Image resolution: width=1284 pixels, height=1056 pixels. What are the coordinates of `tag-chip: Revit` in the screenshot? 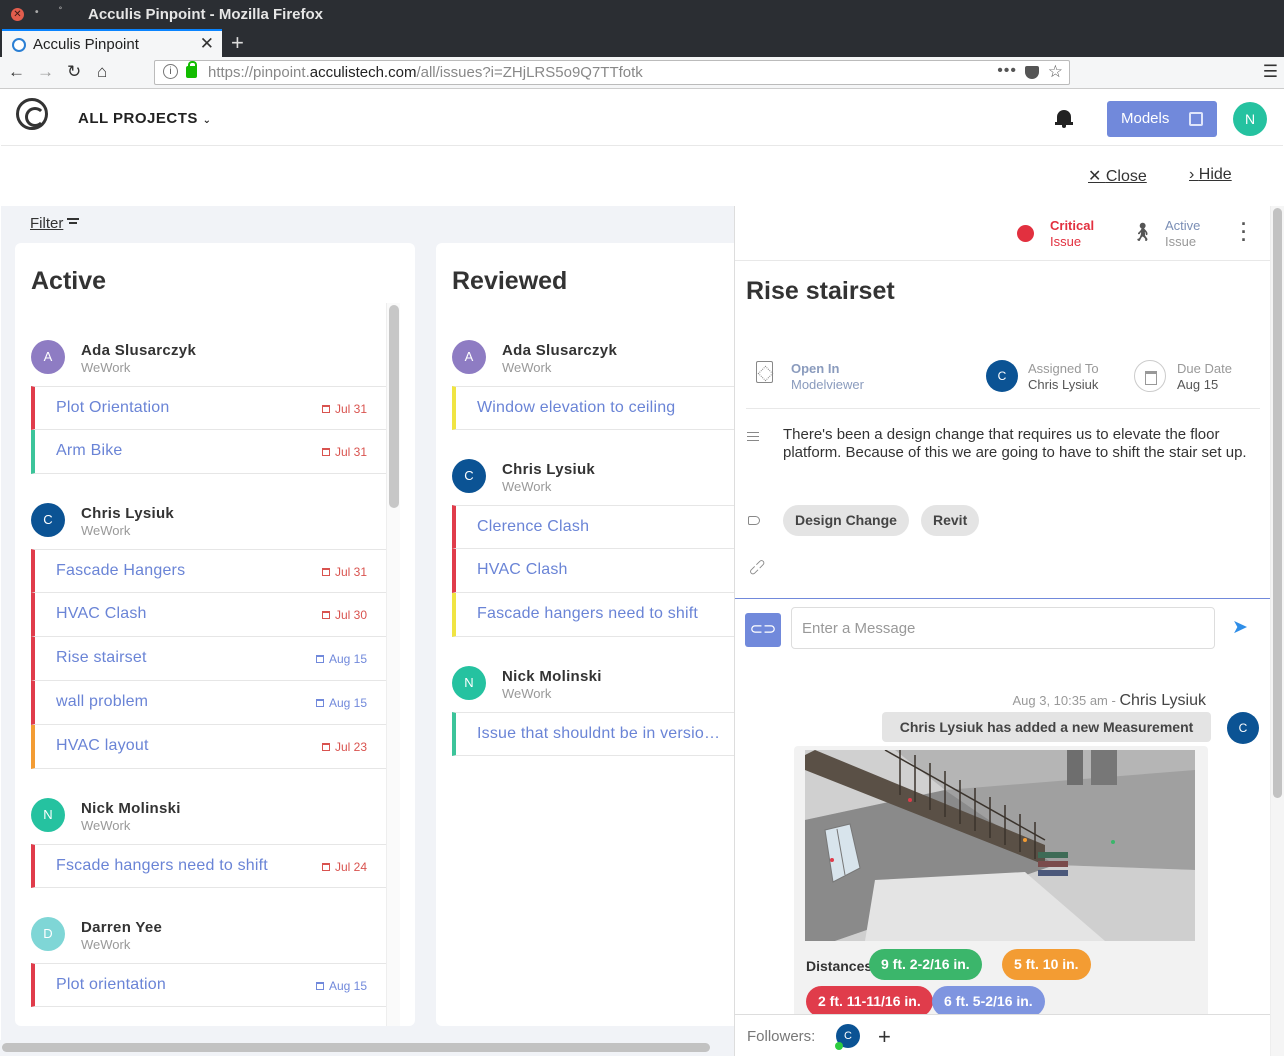 It's located at (950, 520).